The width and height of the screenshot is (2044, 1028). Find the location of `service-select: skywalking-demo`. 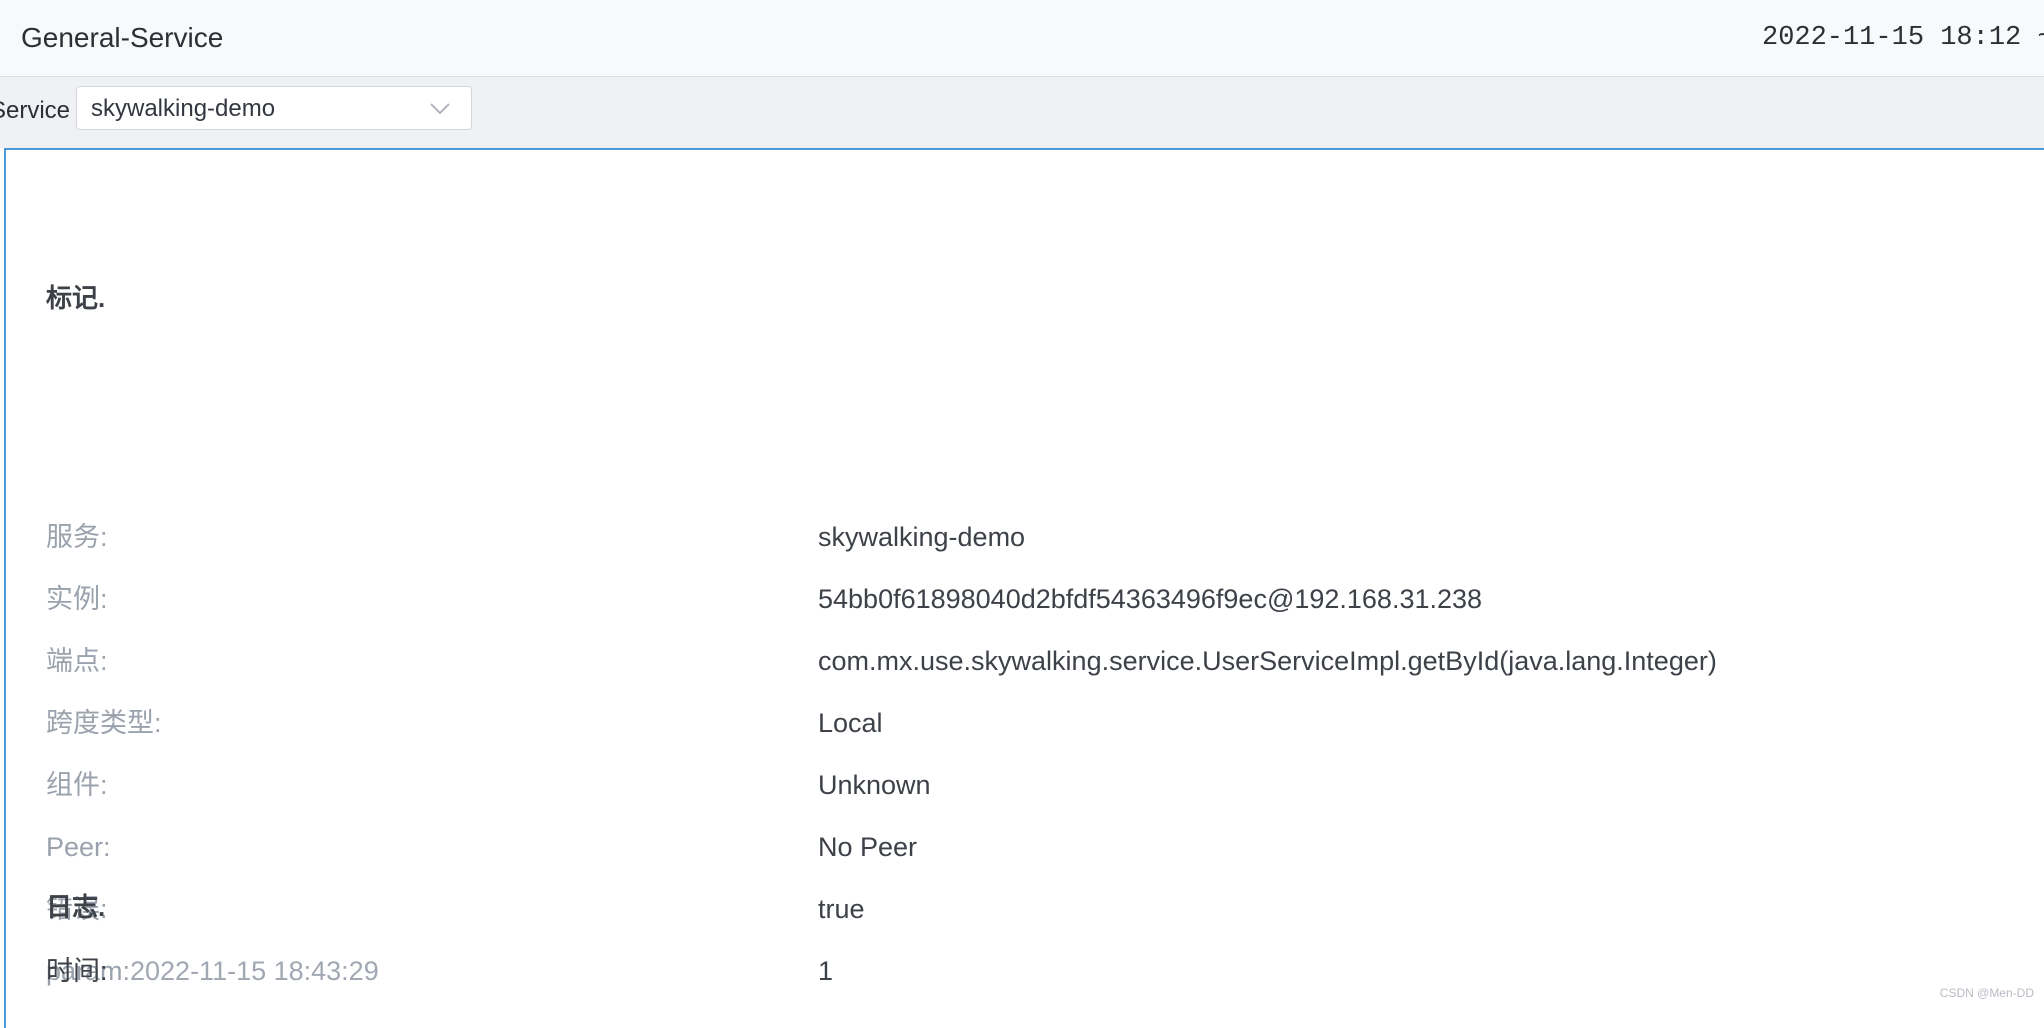

service-select: skywalking-demo is located at coordinates (274, 108).